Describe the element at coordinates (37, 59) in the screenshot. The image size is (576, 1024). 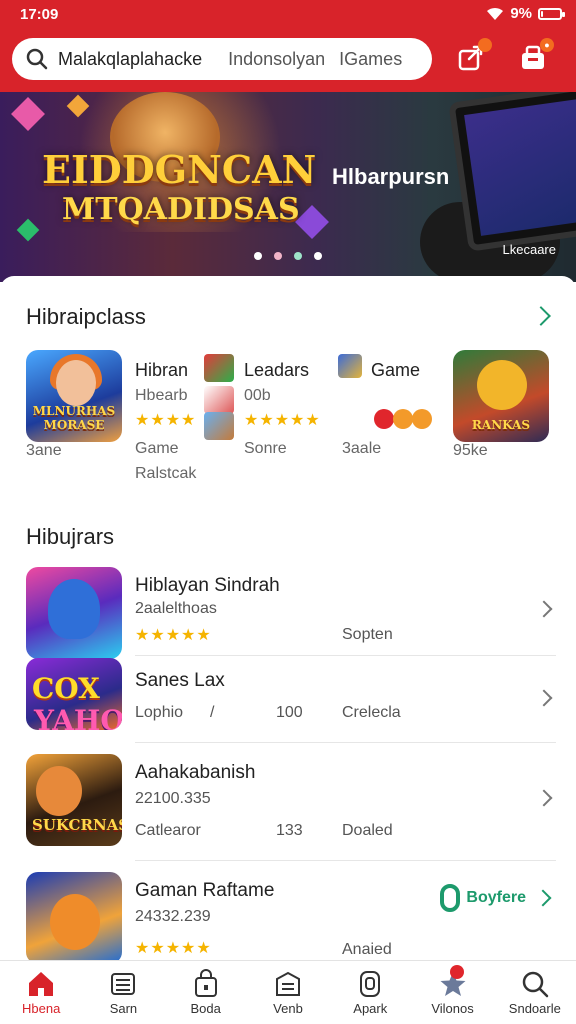
I see `search-icon` at that location.